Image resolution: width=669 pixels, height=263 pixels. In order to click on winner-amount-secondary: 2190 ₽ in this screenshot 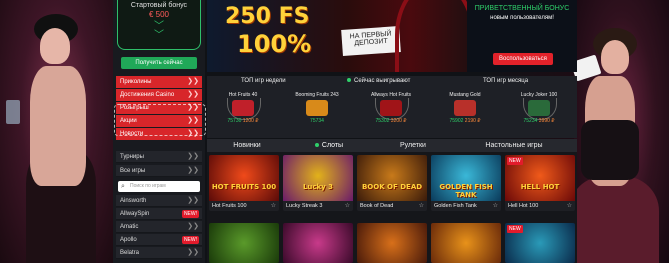, I will do `click(472, 121)`.